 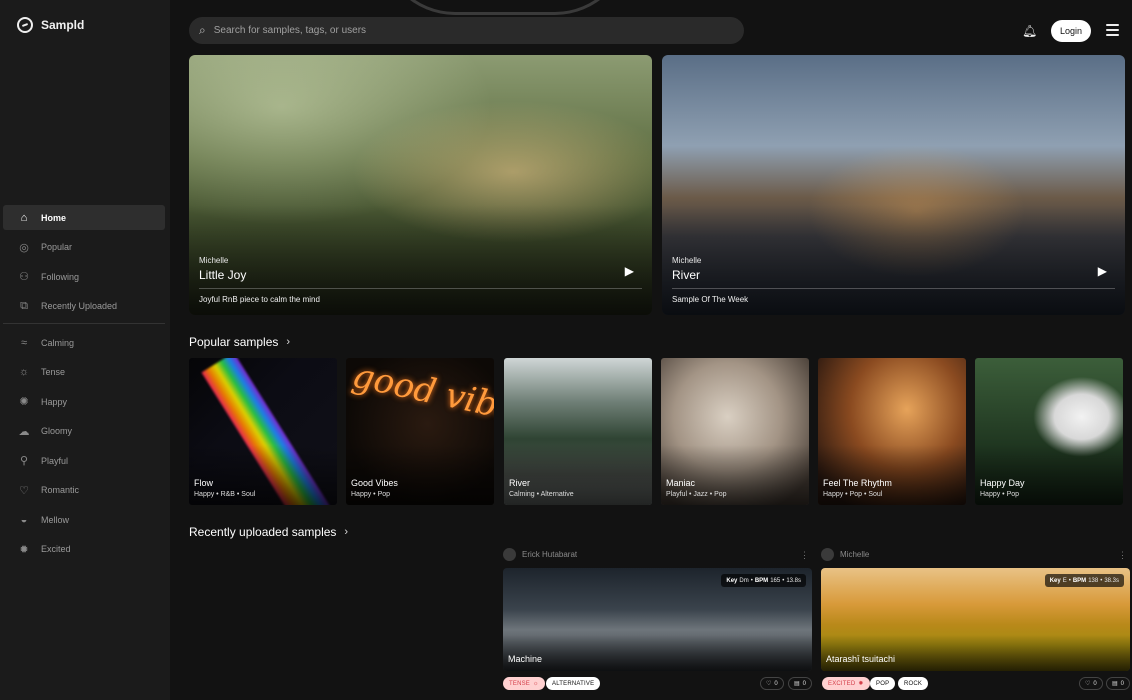 What do you see at coordinates (84, 342) in the screenshot?
I see `sidebar-item-calming: ≈ Calming` at bounding box center [84, 342].